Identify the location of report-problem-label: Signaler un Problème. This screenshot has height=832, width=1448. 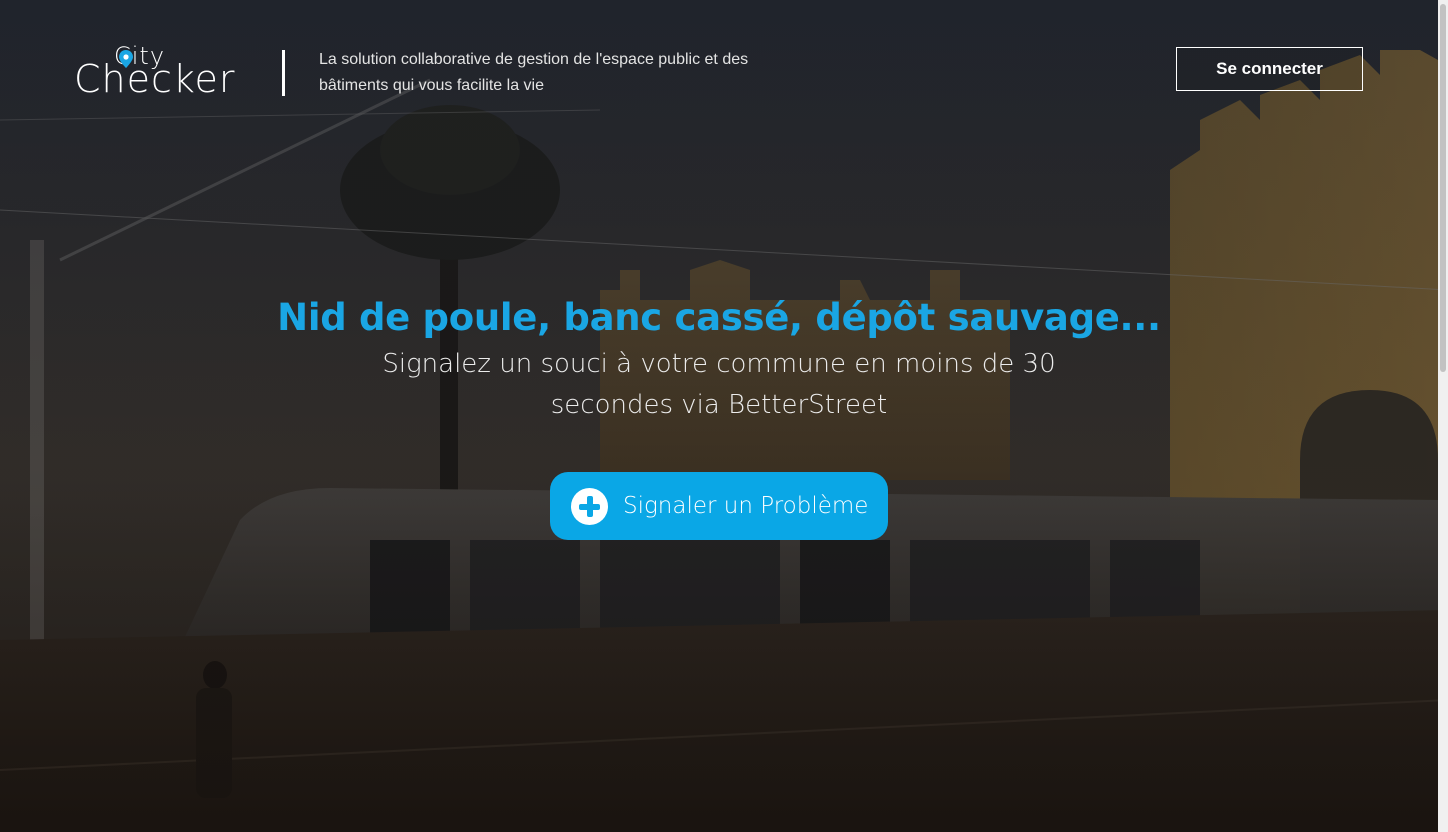
(746, 506).